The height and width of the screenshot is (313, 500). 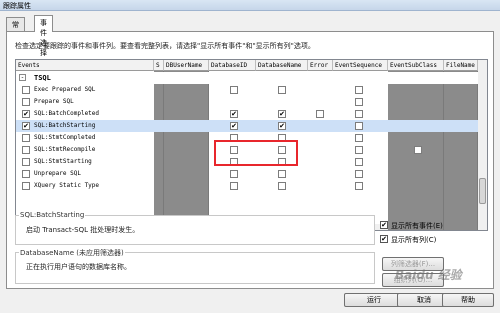 I want to click on column-header: DBUserName, so click(x=186, y=65).